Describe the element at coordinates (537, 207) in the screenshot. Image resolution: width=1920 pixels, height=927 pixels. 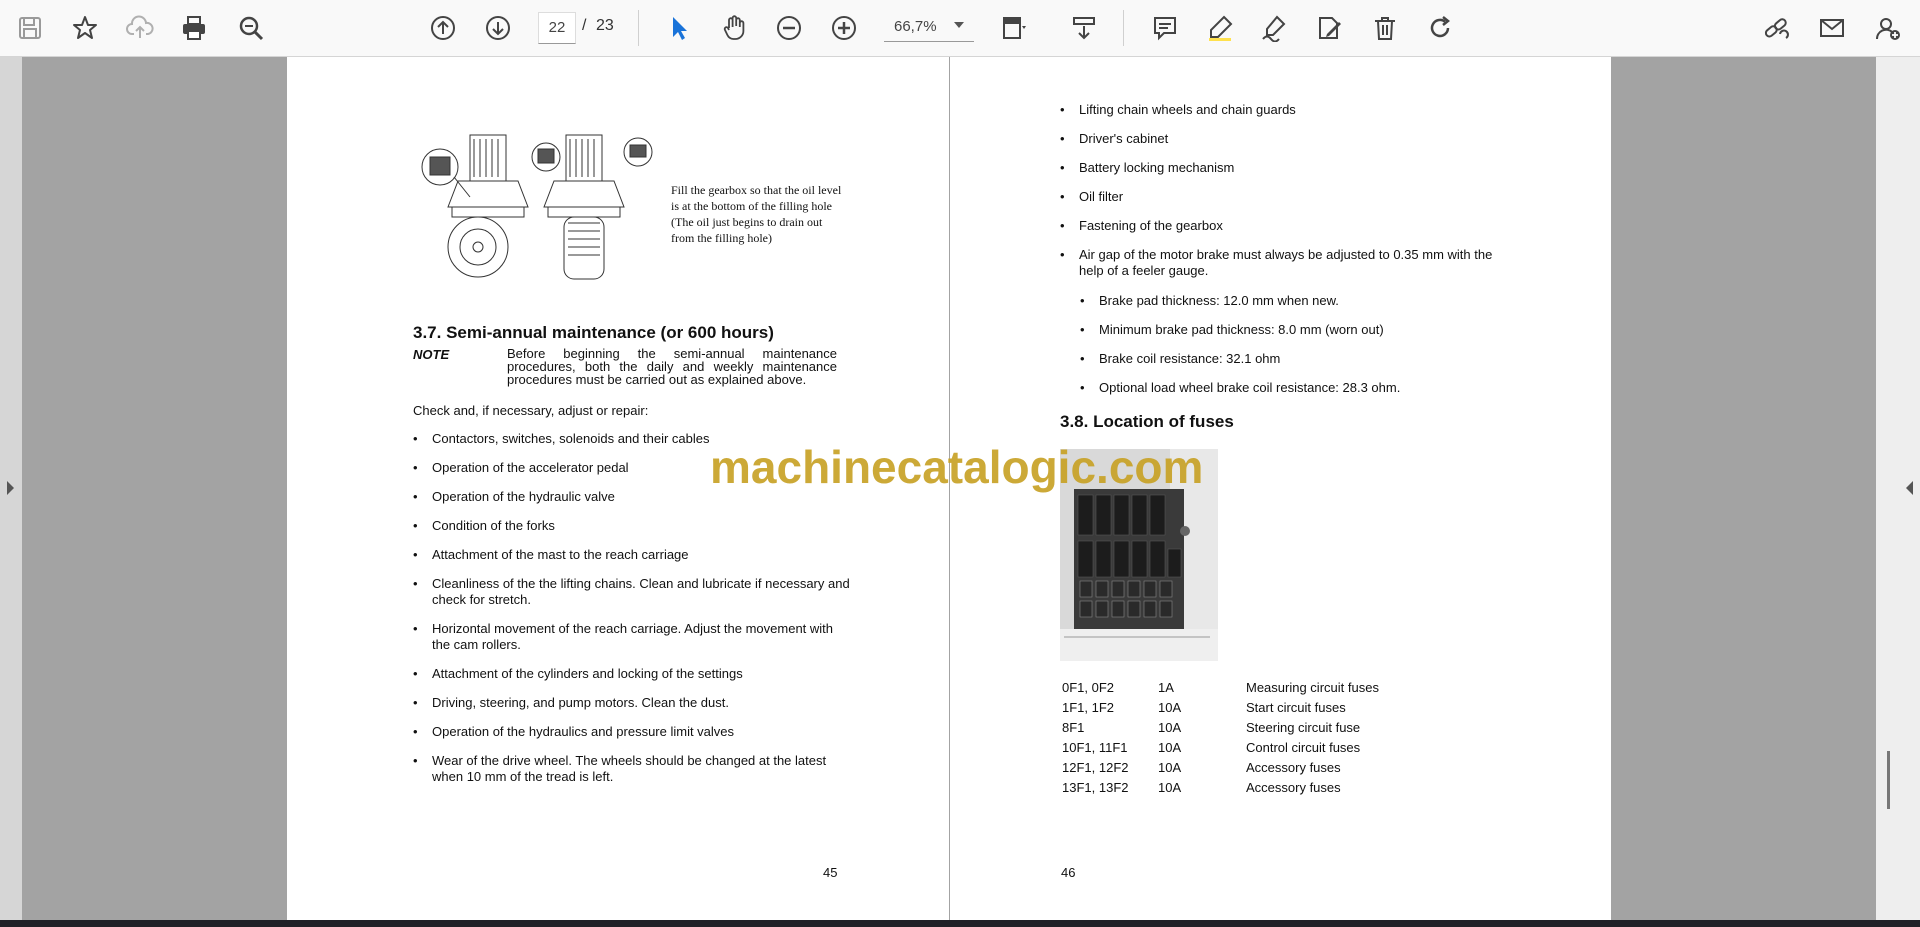
I see `gearbox-drawing` at that location.